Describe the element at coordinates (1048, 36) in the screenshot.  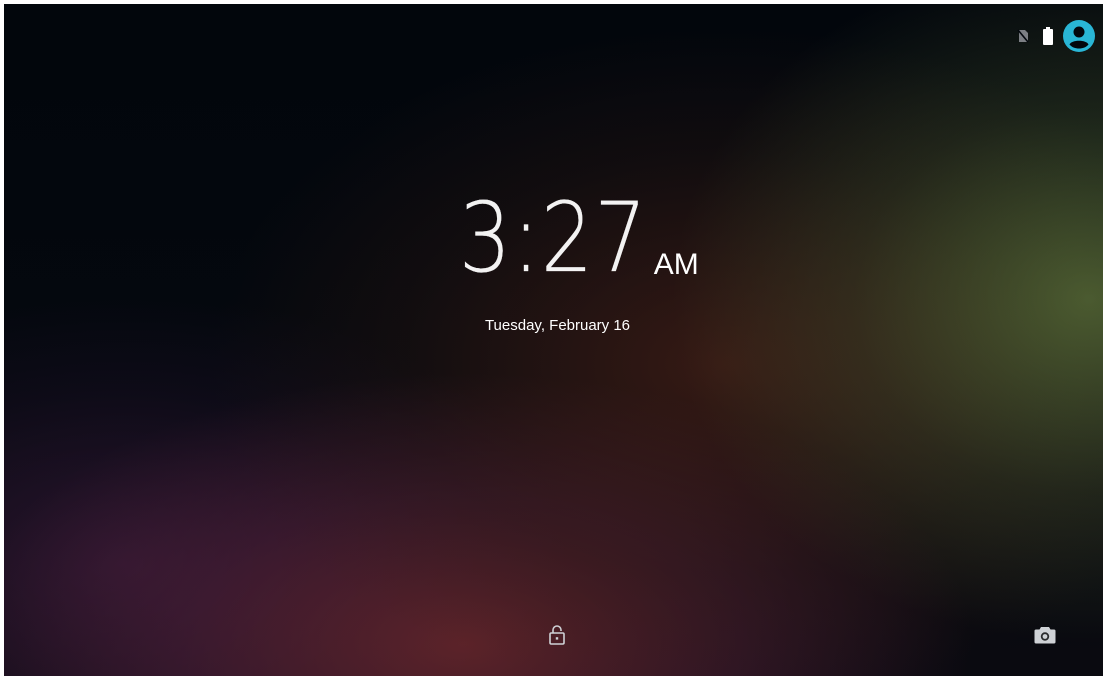
I see `battery-full-icon` at that location.